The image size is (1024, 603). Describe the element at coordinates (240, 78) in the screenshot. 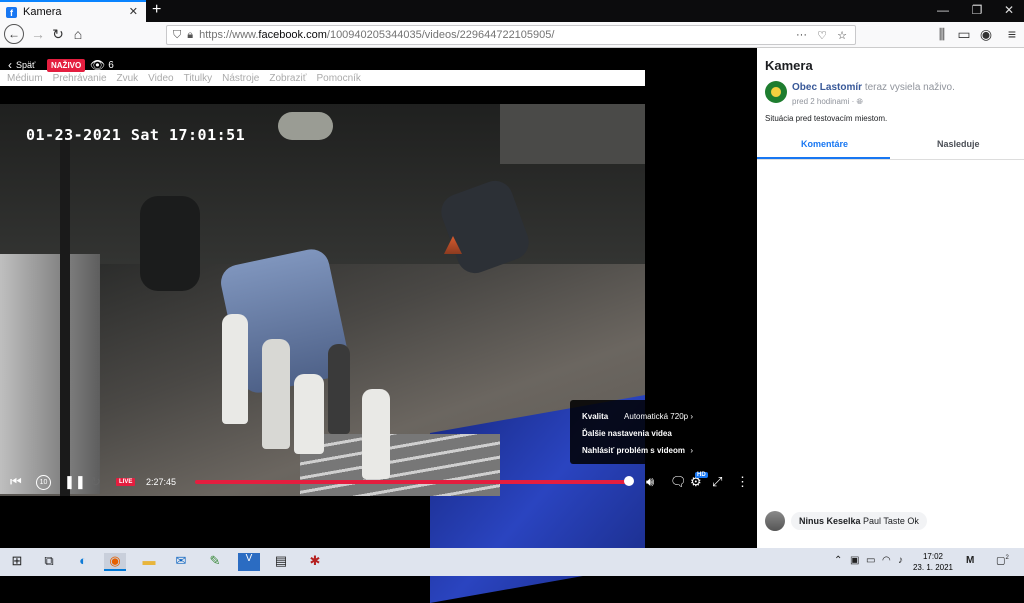

I see `menu-item-tools: Nástroje` at that location.